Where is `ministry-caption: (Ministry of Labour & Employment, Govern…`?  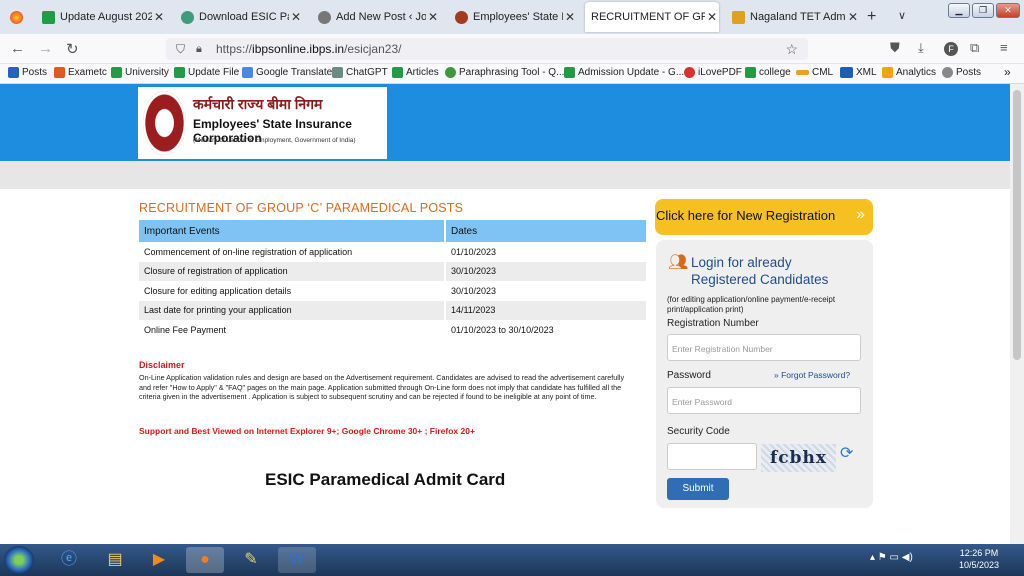 ministry-caption: (Ministry of Labour & Employment, Govern… is located at coordinates (274, 140).